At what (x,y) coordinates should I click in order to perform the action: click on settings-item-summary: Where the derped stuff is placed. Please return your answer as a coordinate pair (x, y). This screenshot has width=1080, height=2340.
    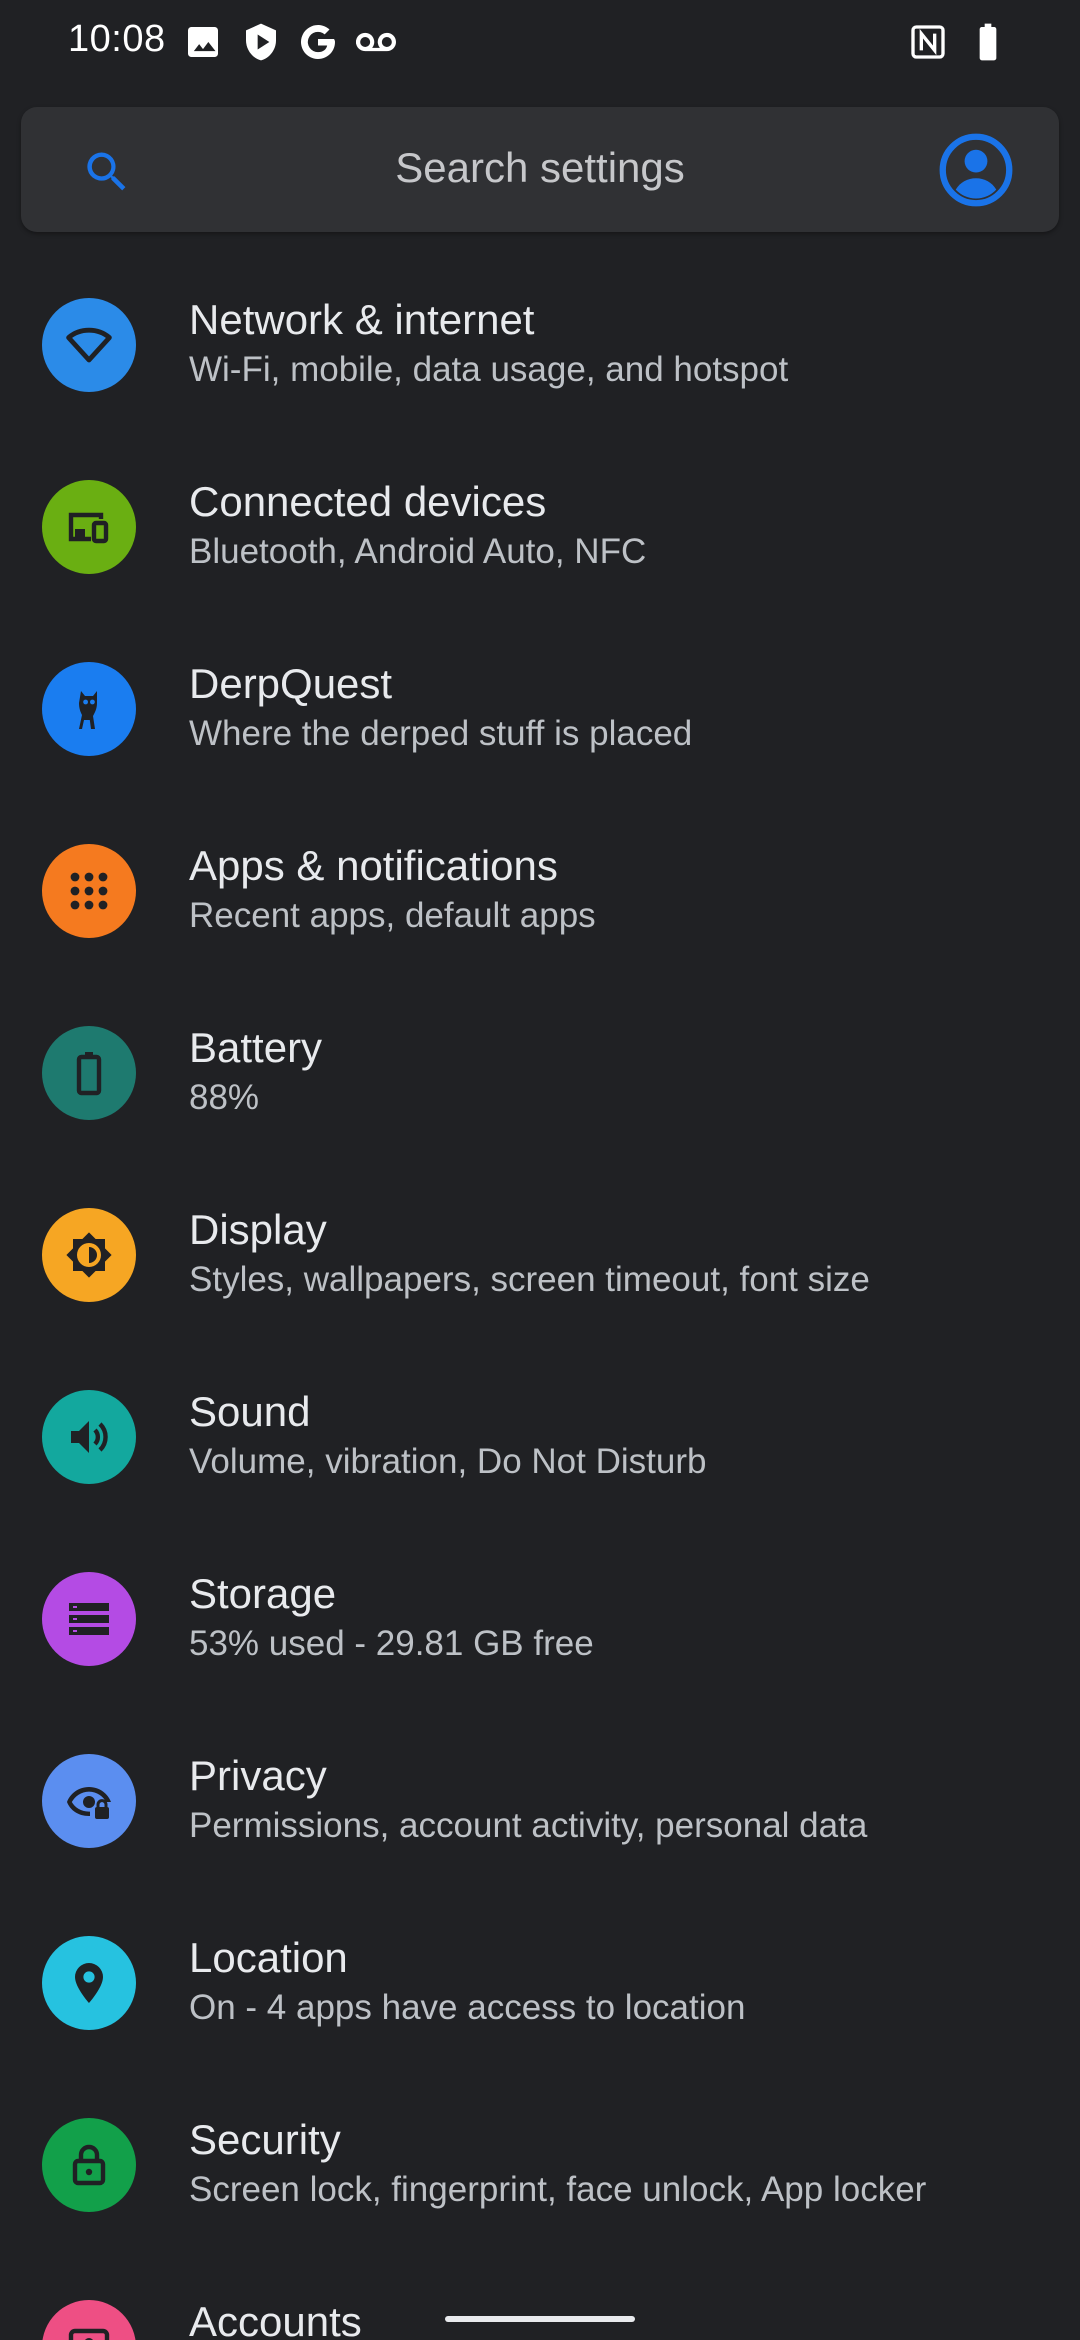
    Looking at the image, I should click on (441, 733).